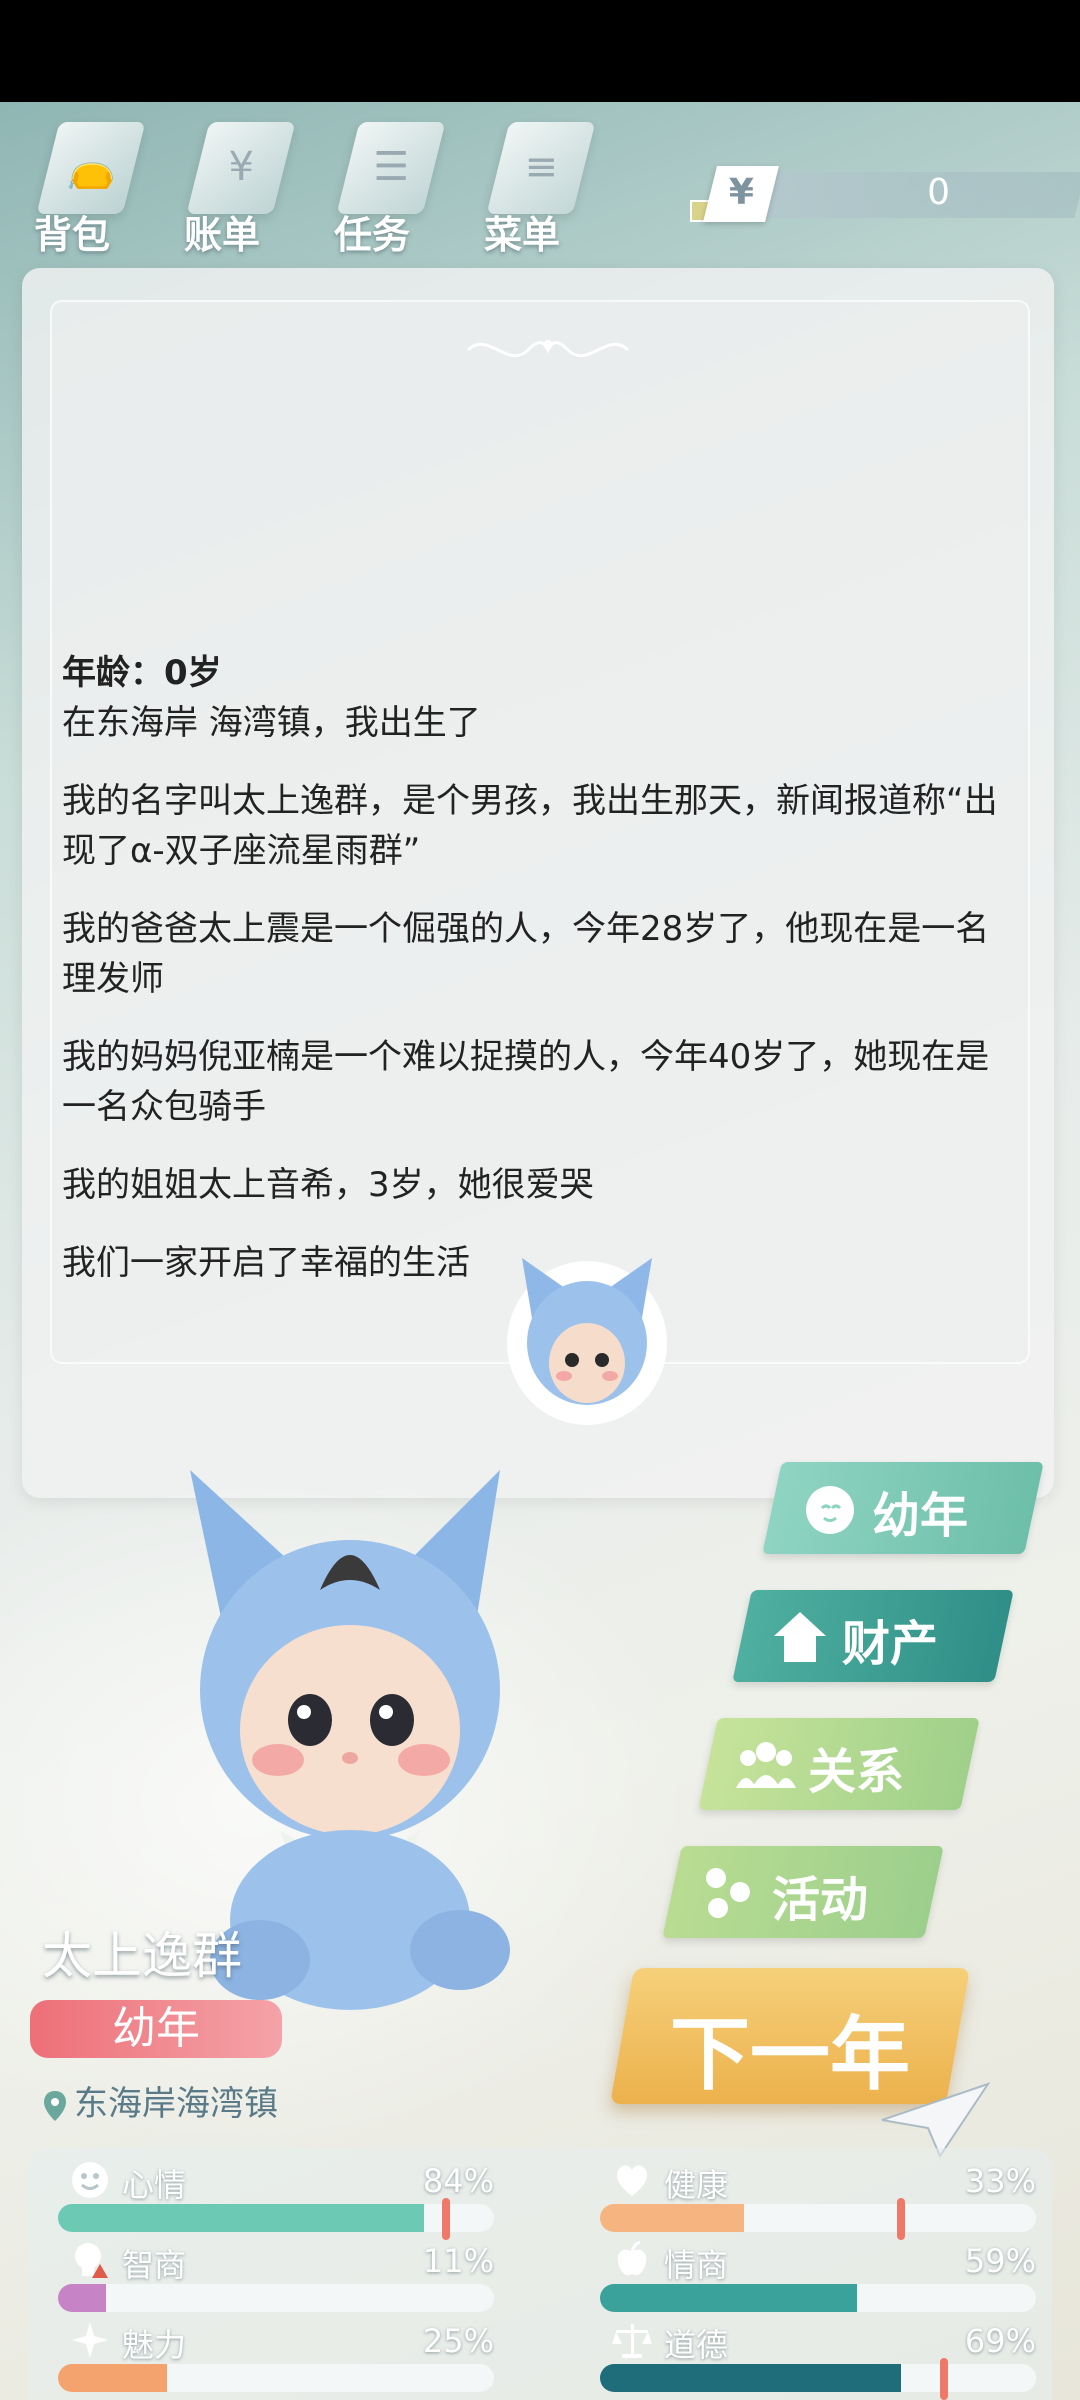 This screenshot has height=2400, width=1080. What do you see at coordinates (526, 954) in the screenshot?
I see `story-paragraph: 我的爸爸太上震是一个倔强的人，今年28岁了，他现在是一名理发师` at bounding box center [526, 954].